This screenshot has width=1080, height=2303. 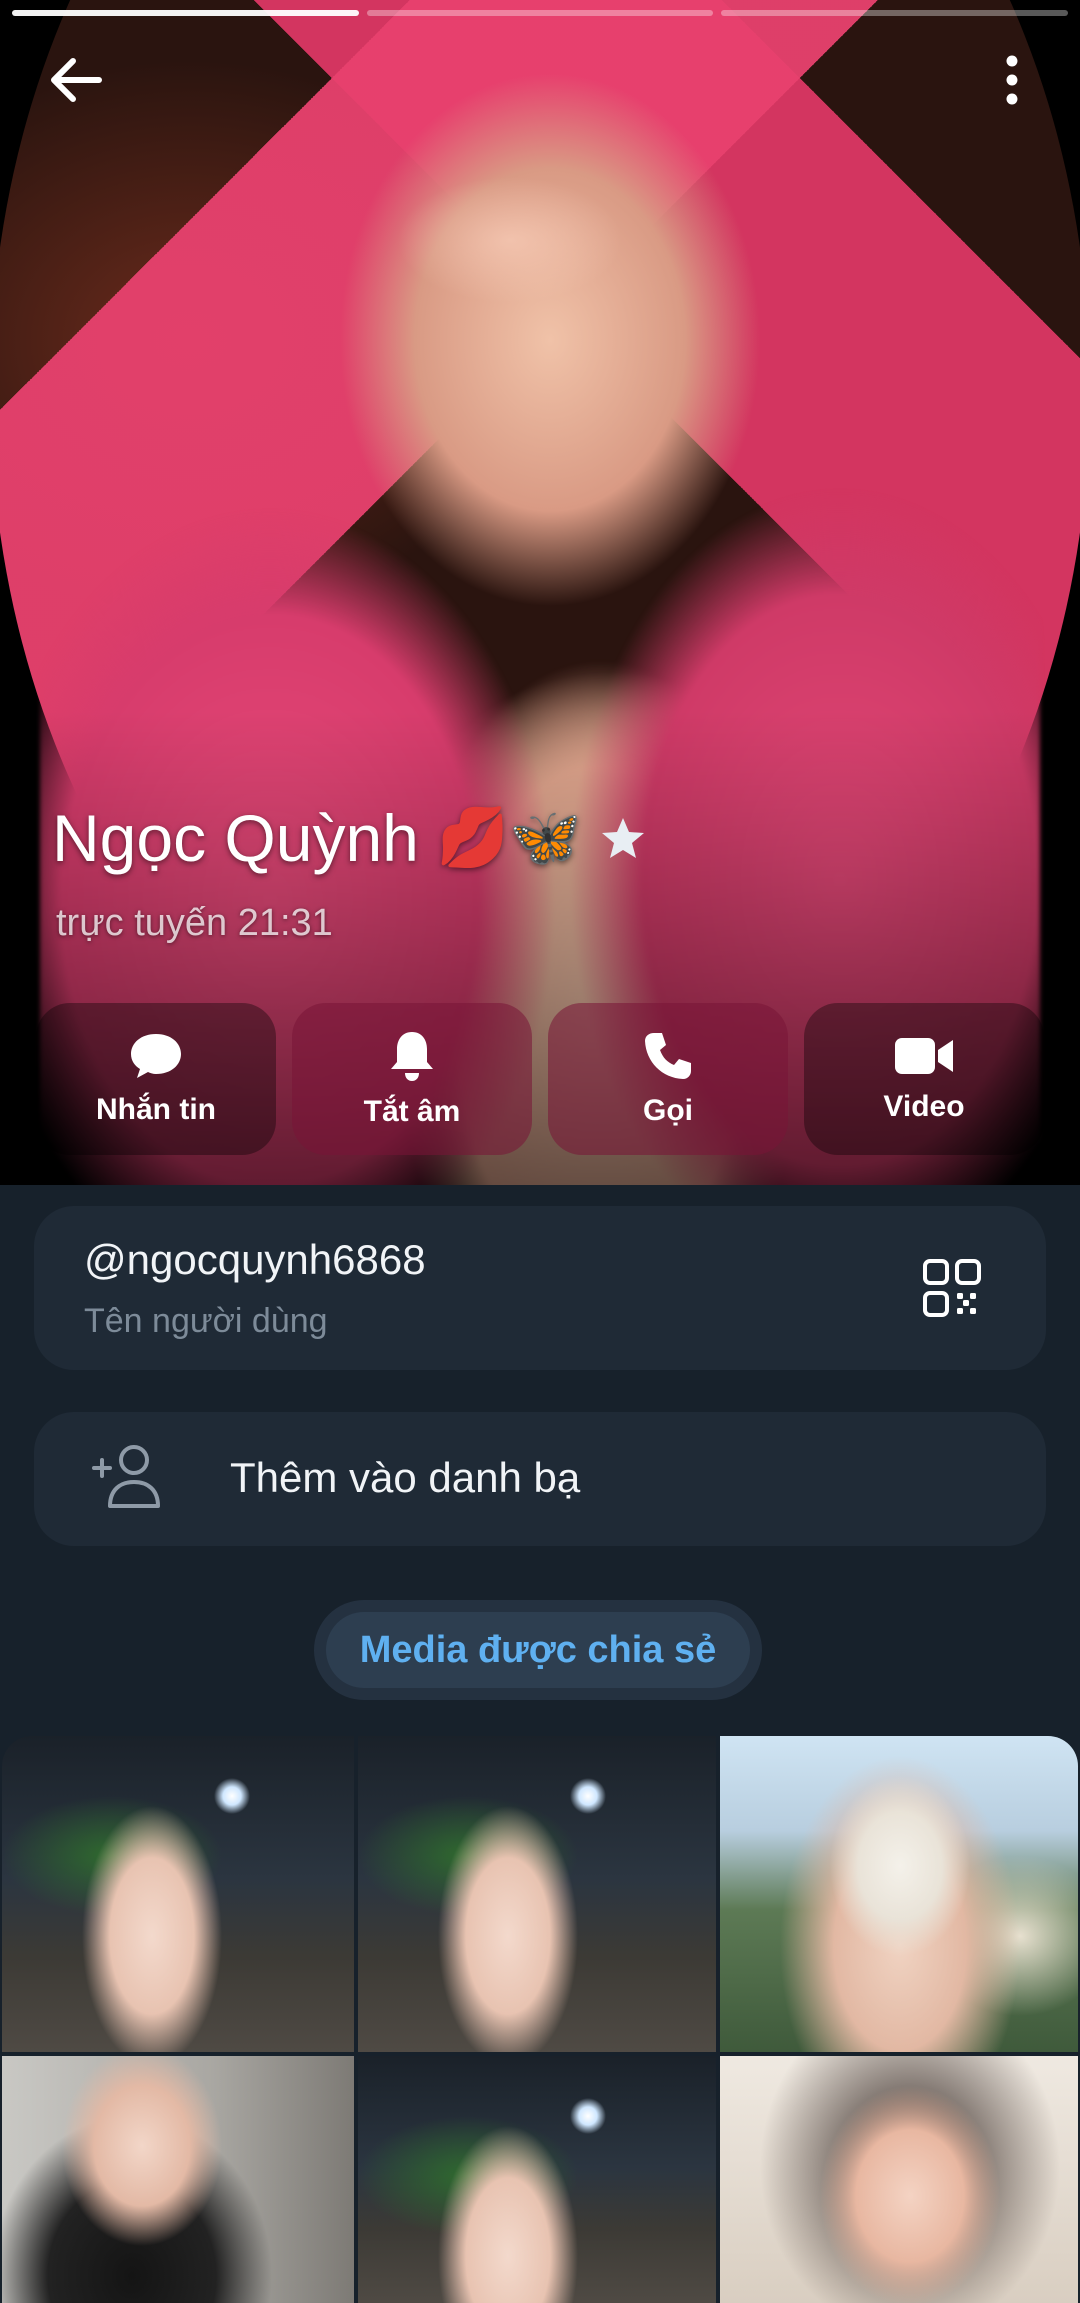 What do you see at coordinates (623, 838) in the screenshot?
I see `premium-star-icon` at bounding box center [623, 838].